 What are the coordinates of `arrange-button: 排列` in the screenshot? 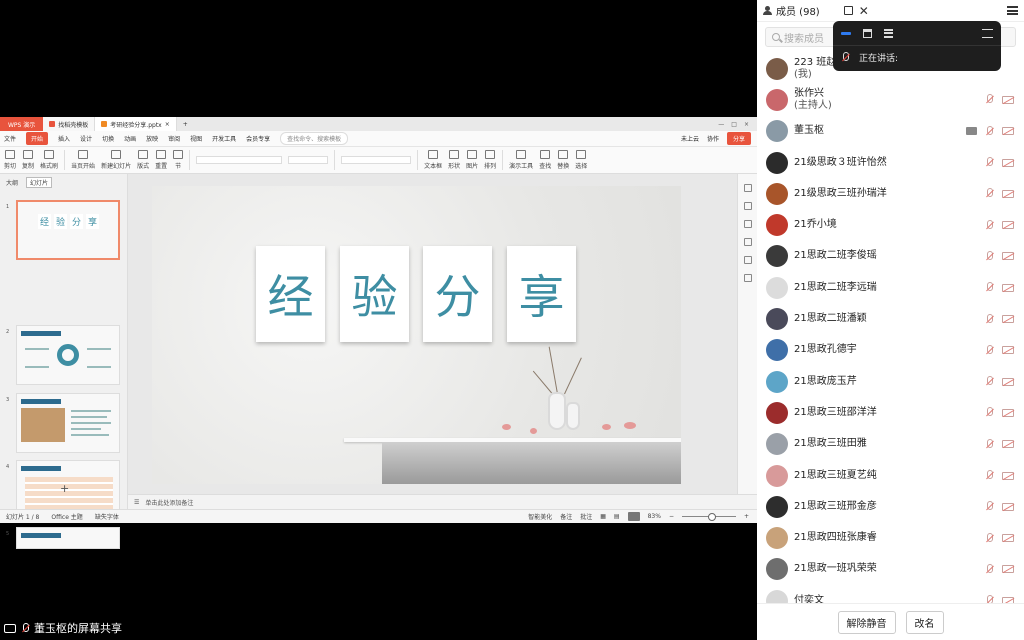 It's located at (490, 160).